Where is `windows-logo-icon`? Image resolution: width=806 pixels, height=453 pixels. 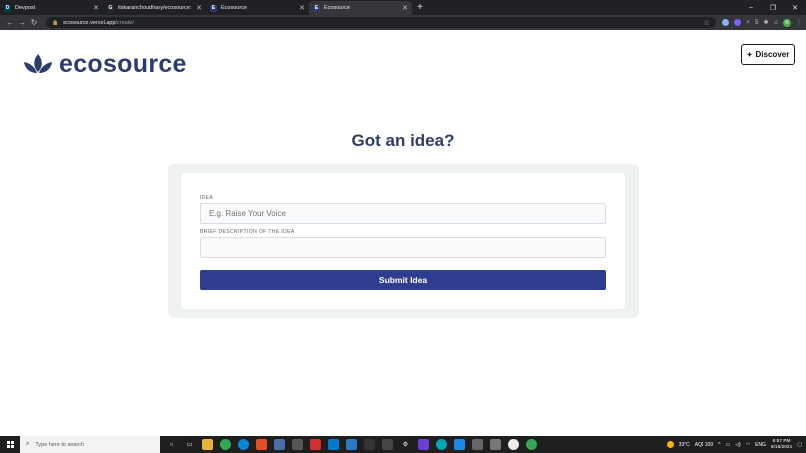
windows-logo-icon is located at coordinates (10, 444).